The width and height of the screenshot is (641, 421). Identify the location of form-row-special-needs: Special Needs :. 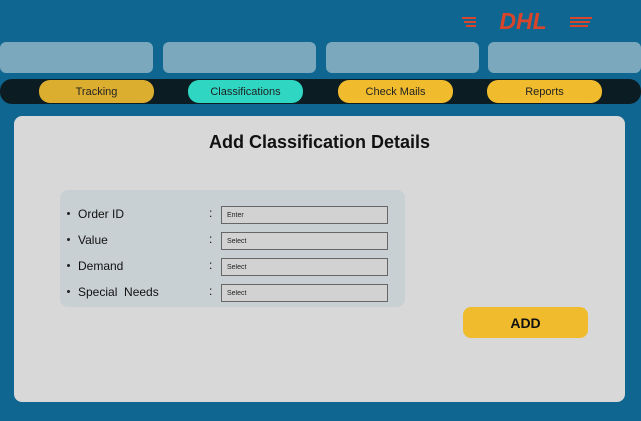
(232, 294).